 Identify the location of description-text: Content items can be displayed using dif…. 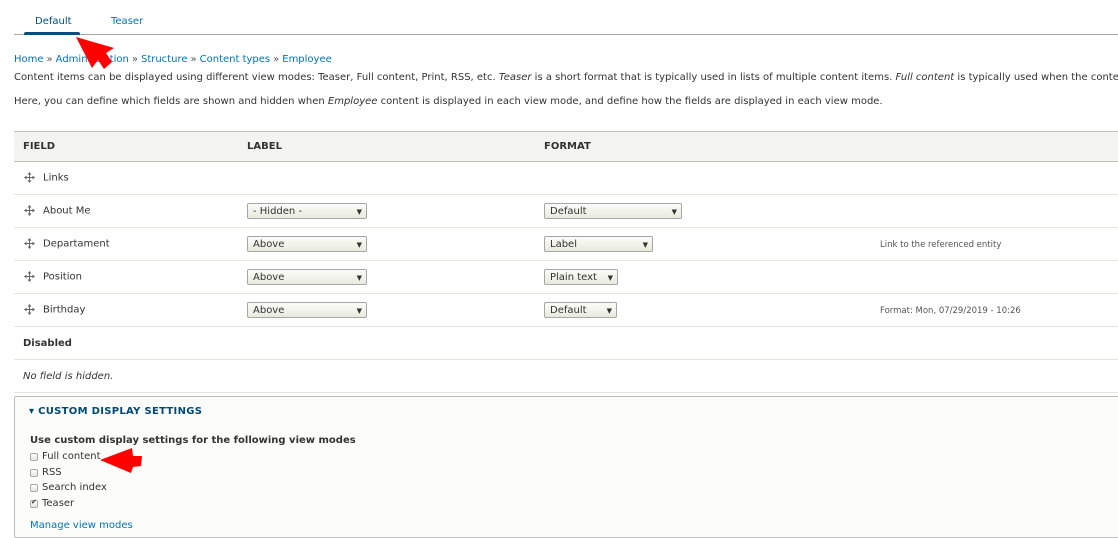
(256, 77).